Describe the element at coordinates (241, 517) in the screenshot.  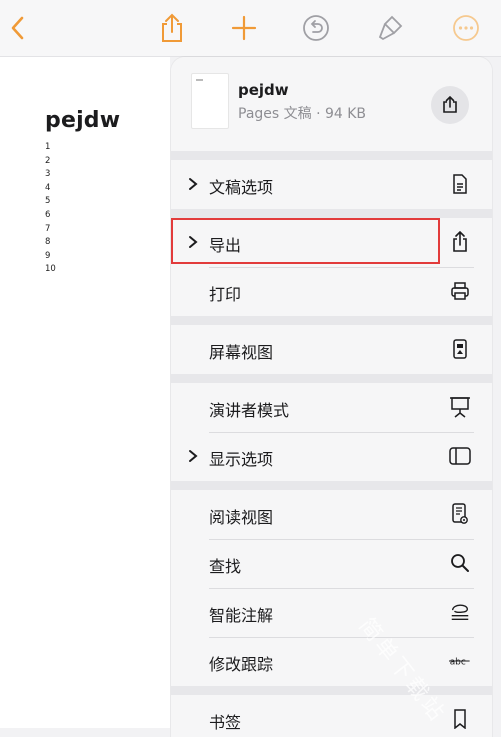
I see `menu-item-label: 阅读视图` at that location.